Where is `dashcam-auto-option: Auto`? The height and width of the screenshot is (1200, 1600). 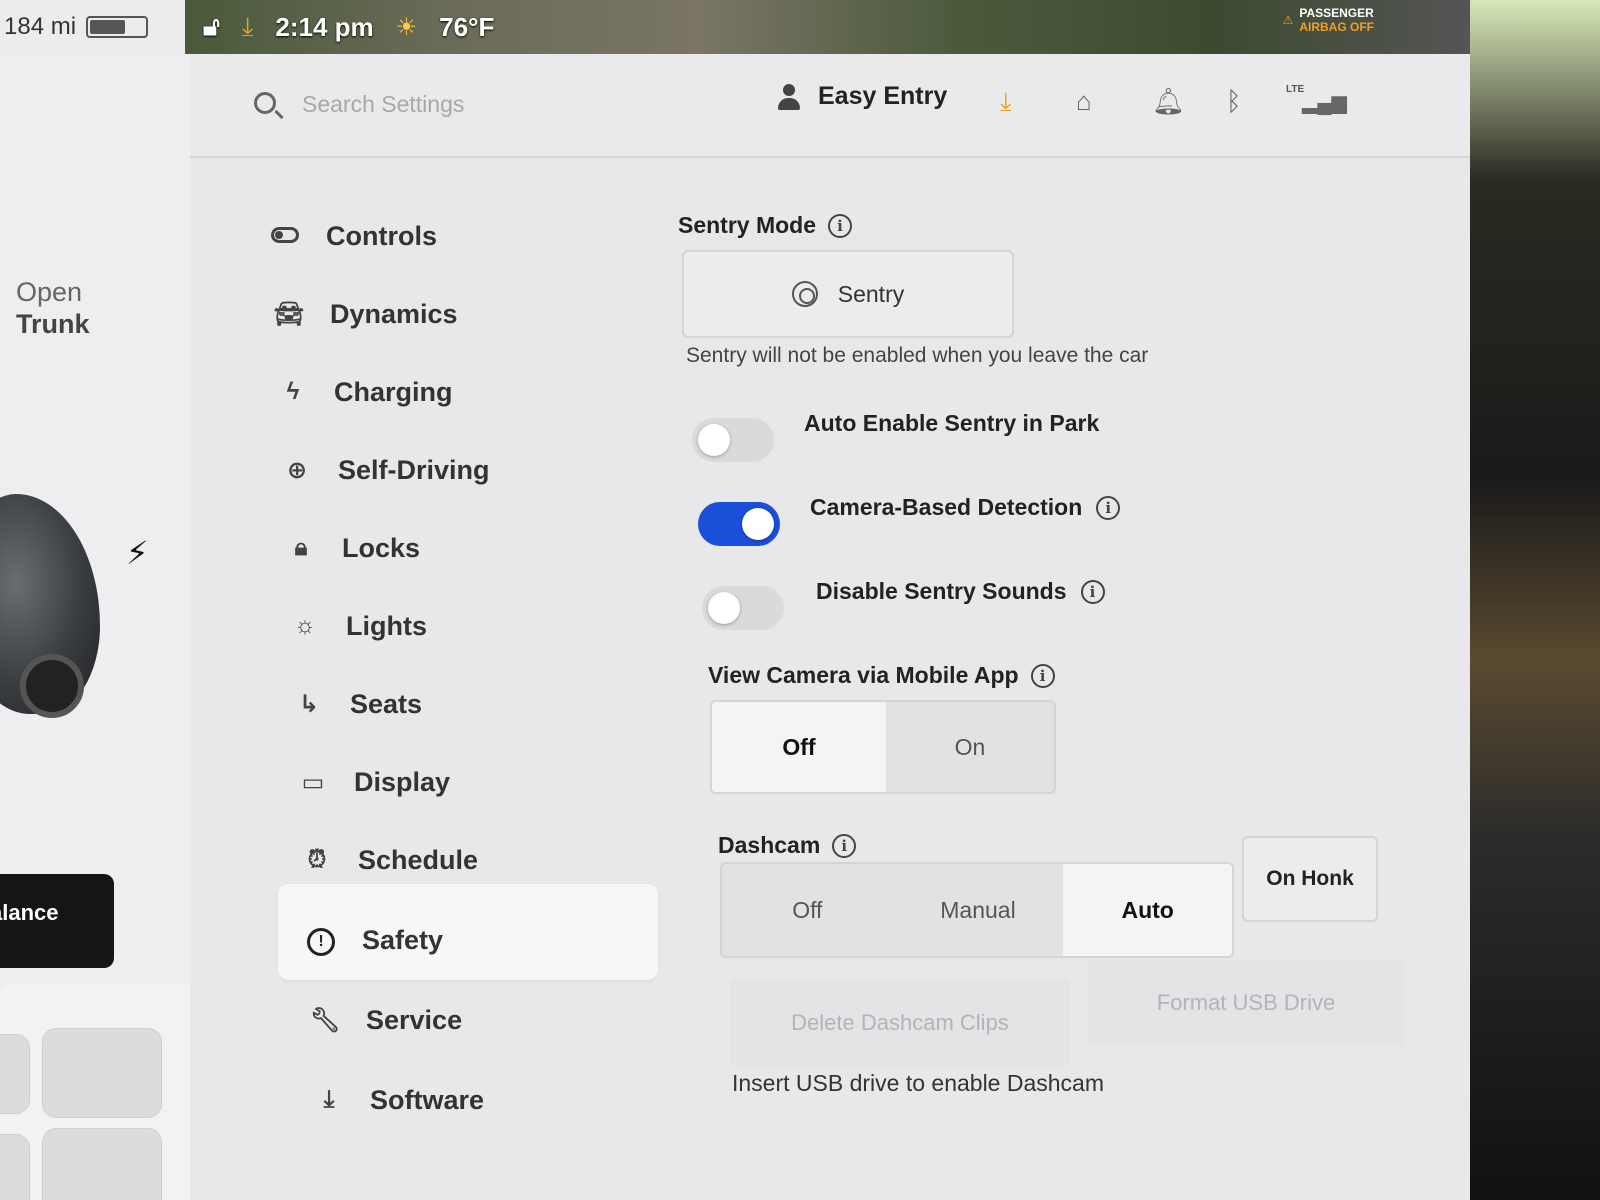
dashcam-auto-option: Auto is located at coordinates (1147, 910).